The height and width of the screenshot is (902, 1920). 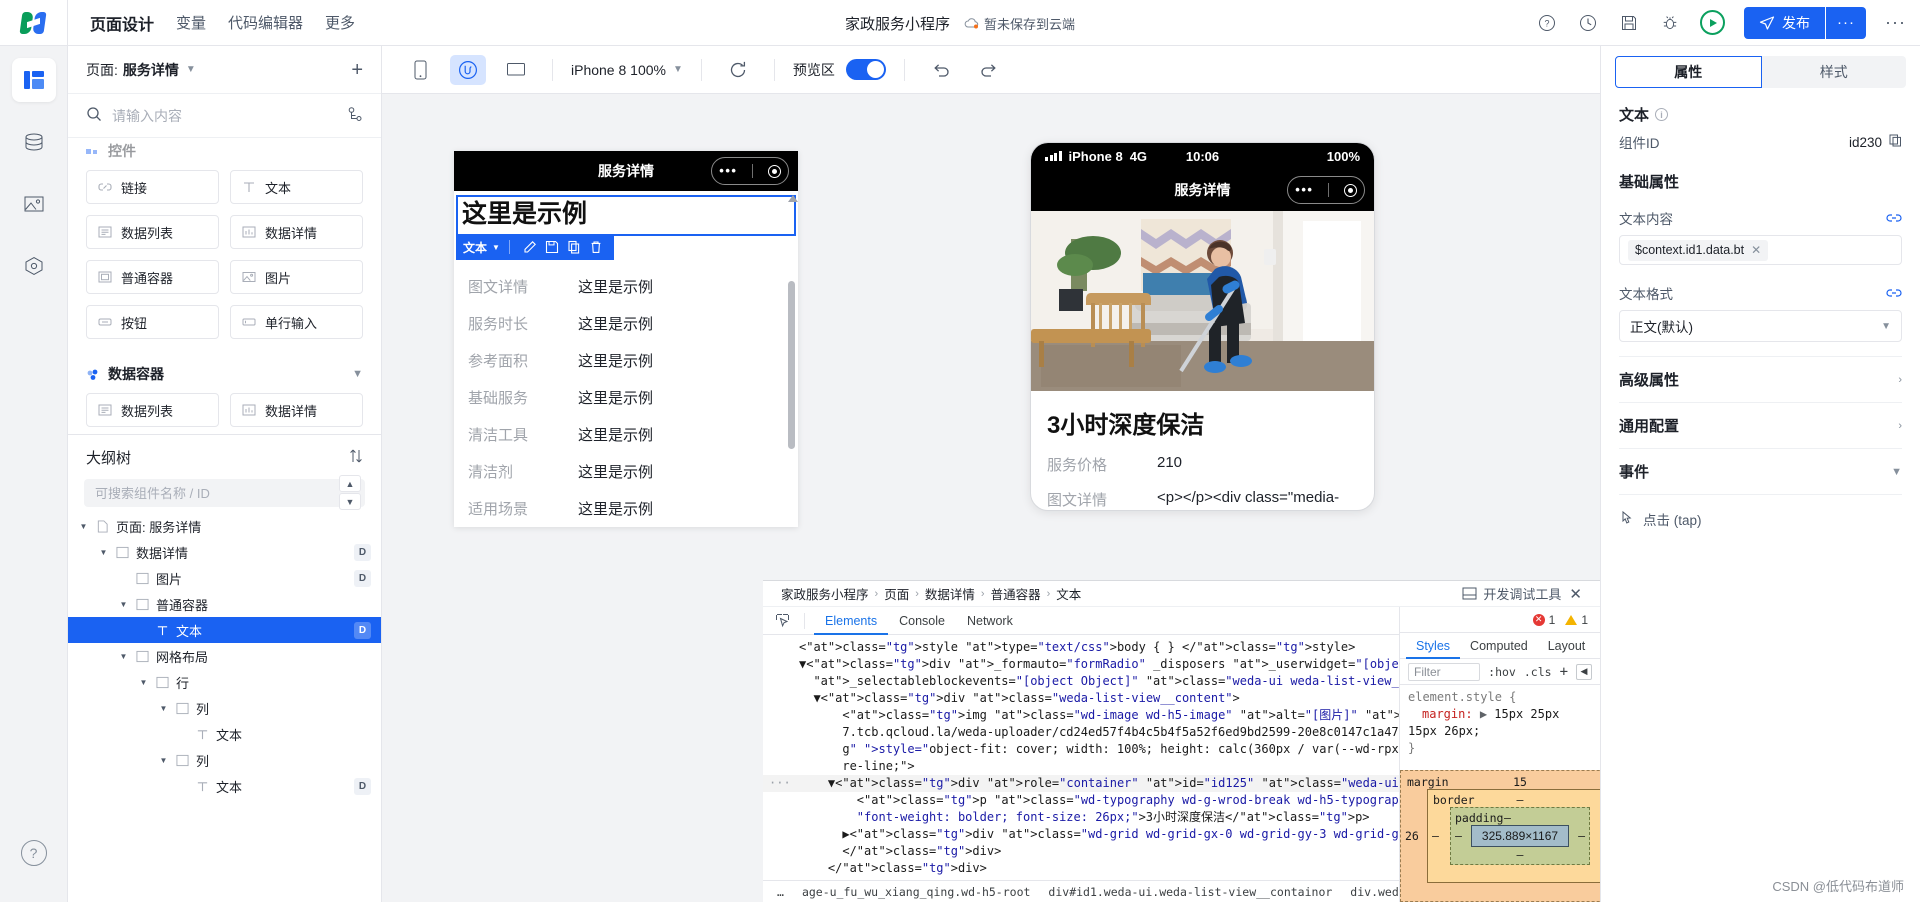 I want to click on dom-line: re-line;">, so click(x=1081, y=766).